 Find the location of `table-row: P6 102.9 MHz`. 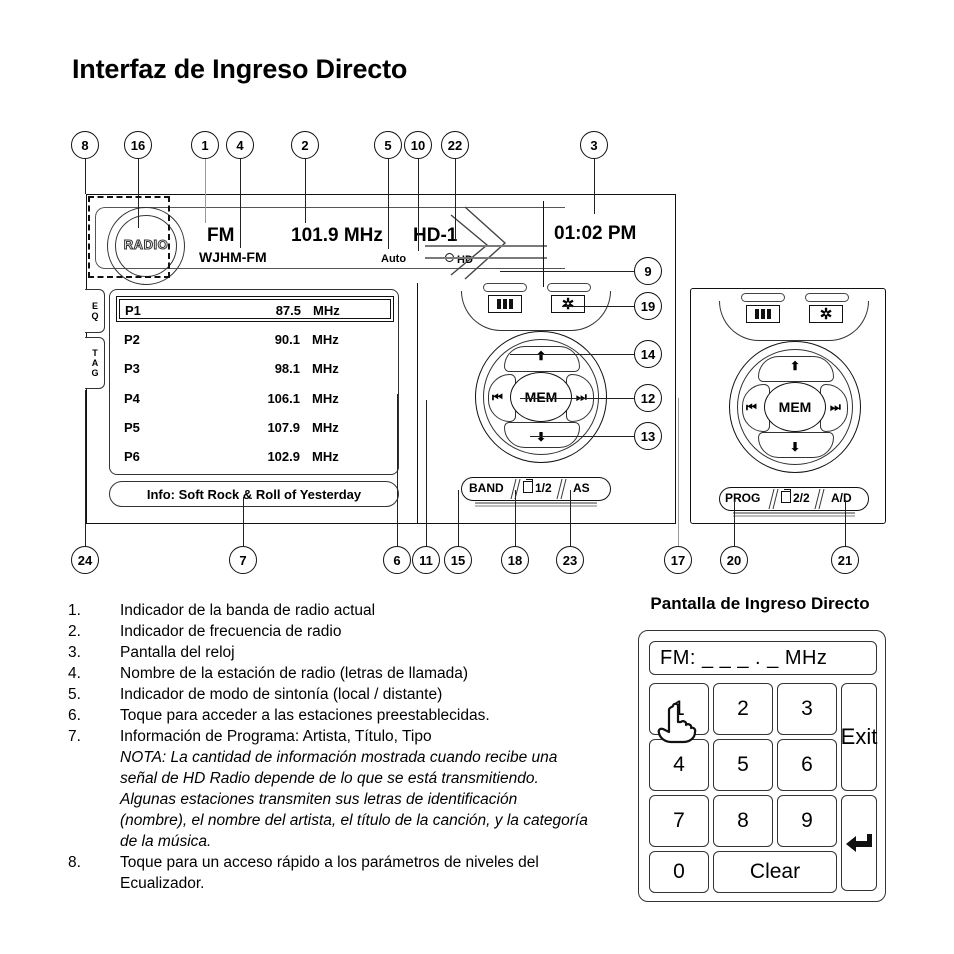

table-row: P6 102.9 MHz is located at coordinates (255, 456).